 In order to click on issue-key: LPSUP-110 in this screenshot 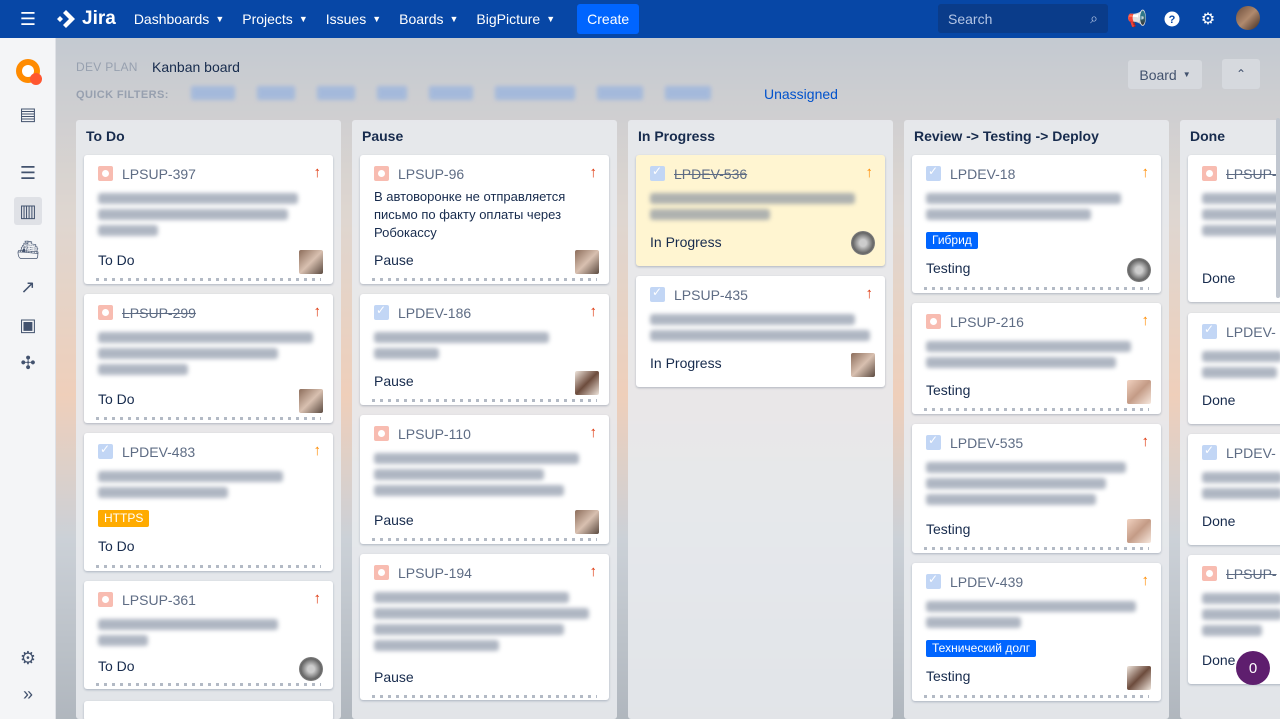, I will do `click(434, 434)`.